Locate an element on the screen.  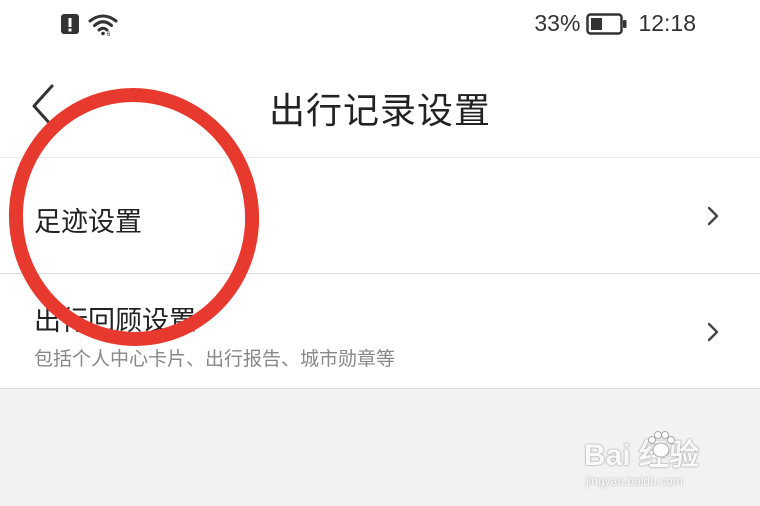
settings-item-subtitle: 包括个人中心卡片、出行报告、城市勋章等 is located at coordinates (215, 359).